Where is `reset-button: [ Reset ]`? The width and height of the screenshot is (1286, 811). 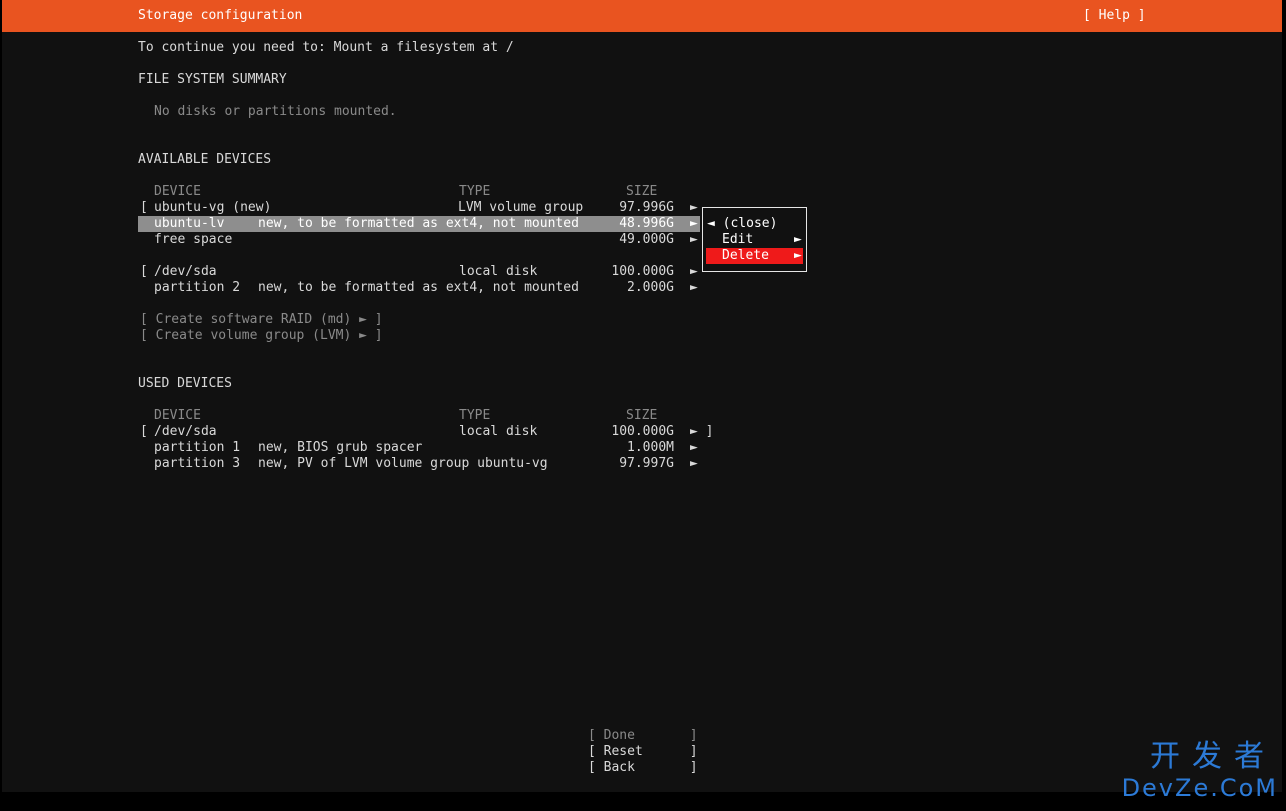 reset-button: [ Reset ] is located at coordinates (643, 752).